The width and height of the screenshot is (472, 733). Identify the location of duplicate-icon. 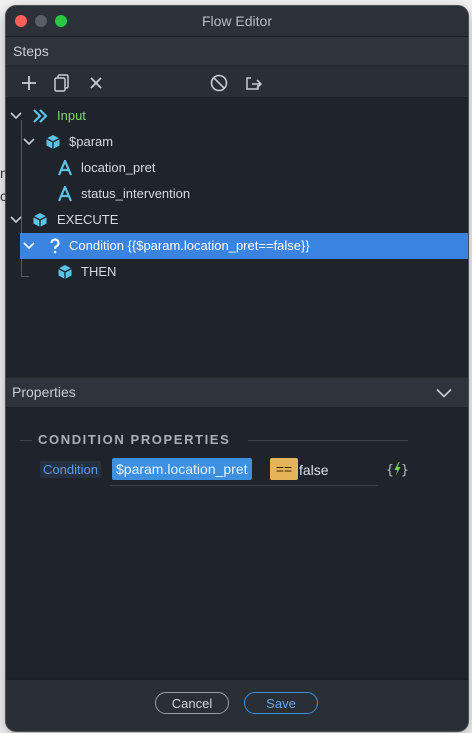
(61, 83).